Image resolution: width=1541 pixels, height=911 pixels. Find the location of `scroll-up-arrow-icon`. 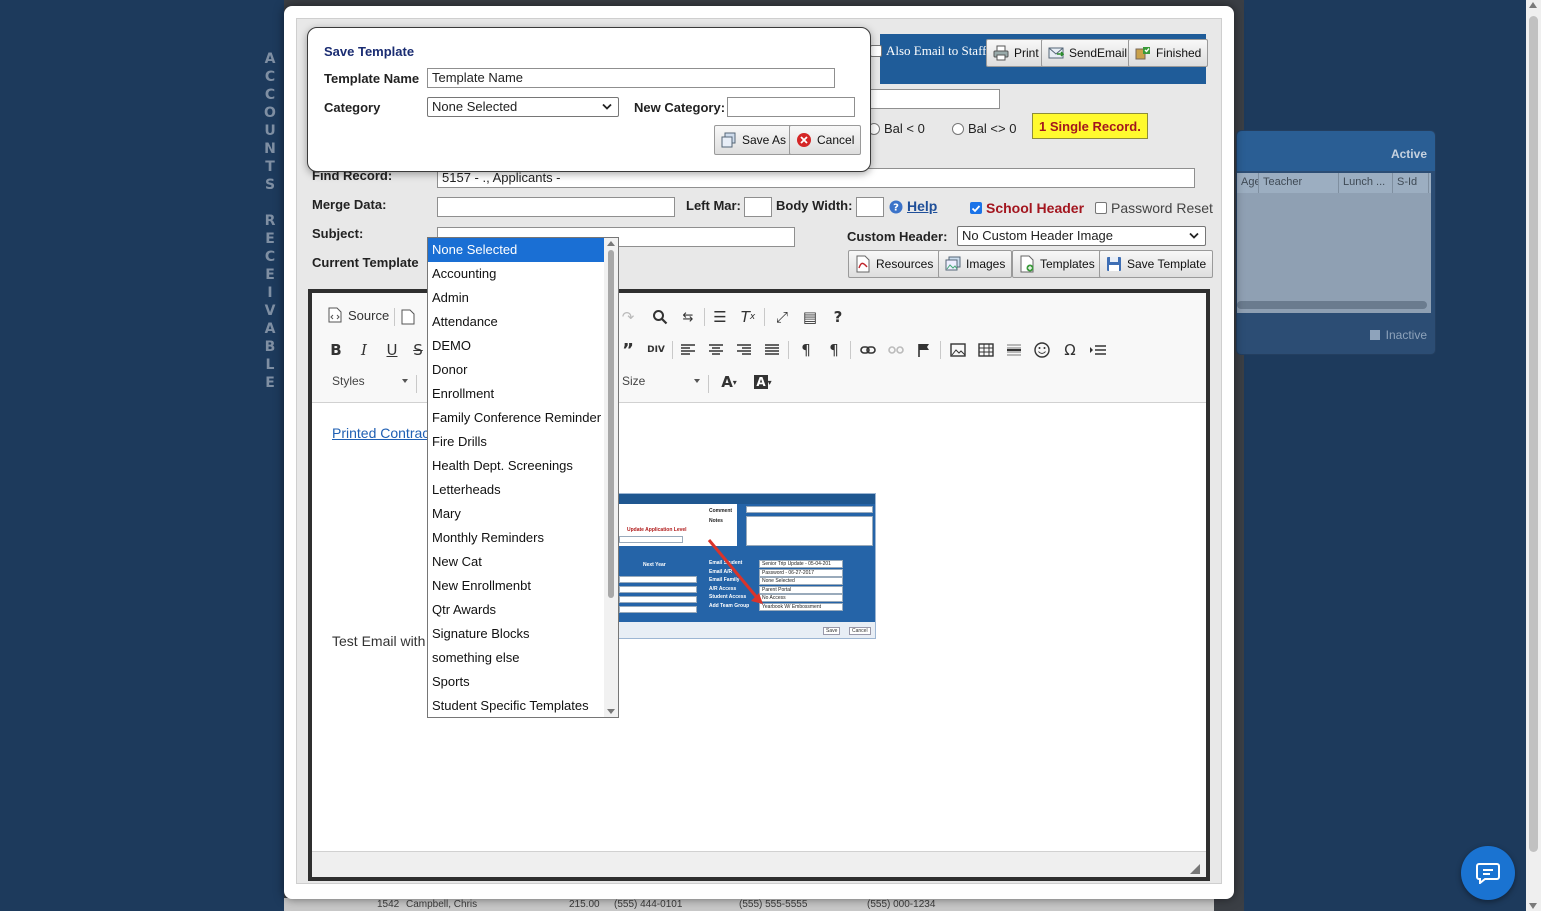

scroll-up-arrow-icon is located at coordinates (1533, 5).